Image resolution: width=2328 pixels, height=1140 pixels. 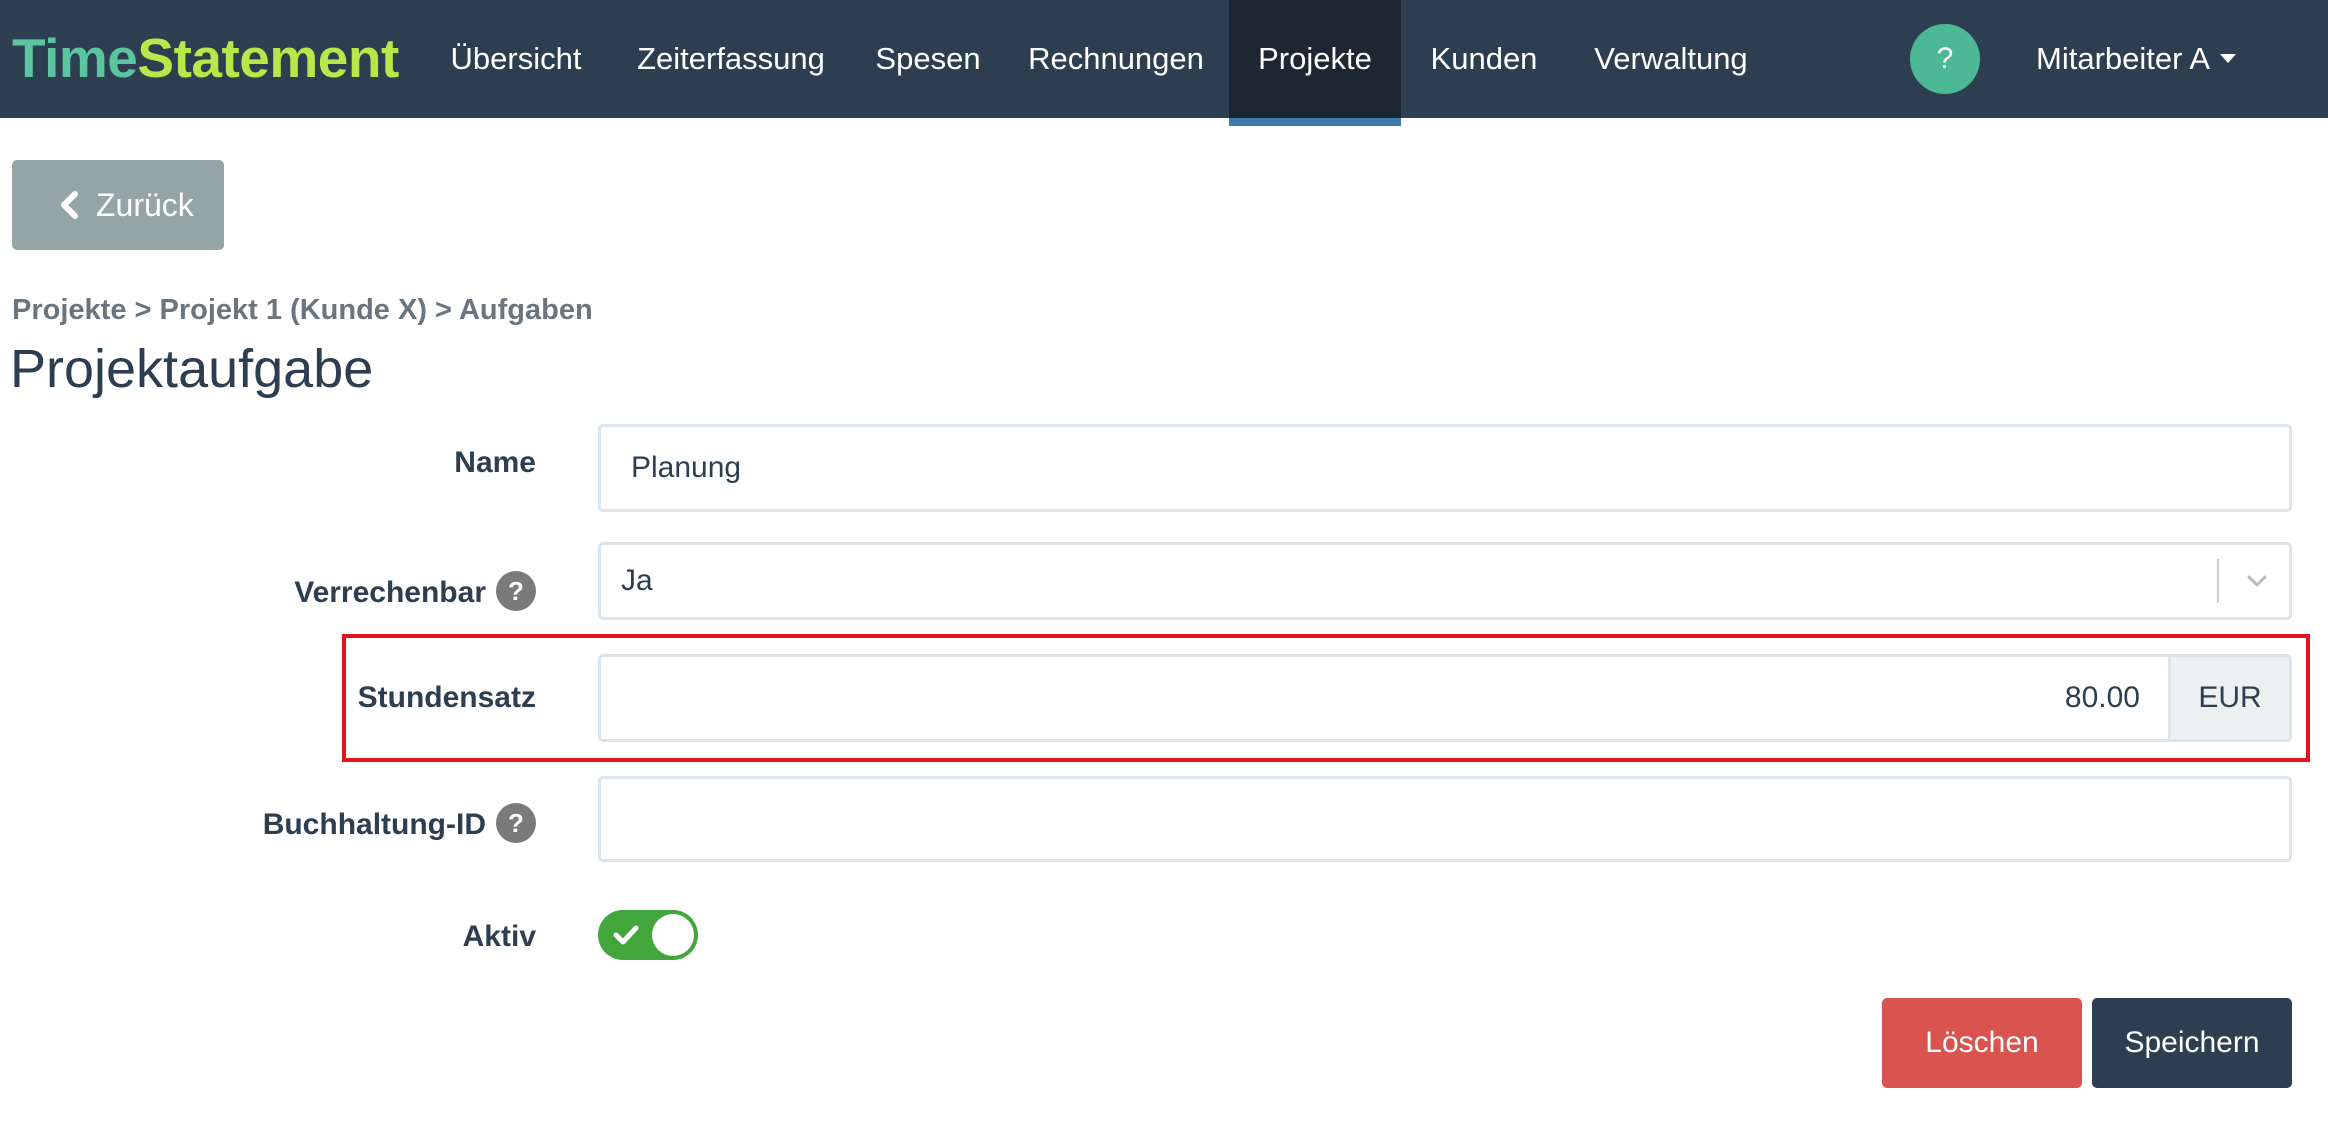 I want to click on billable-select: Ja, so click(x=1445, y=581).